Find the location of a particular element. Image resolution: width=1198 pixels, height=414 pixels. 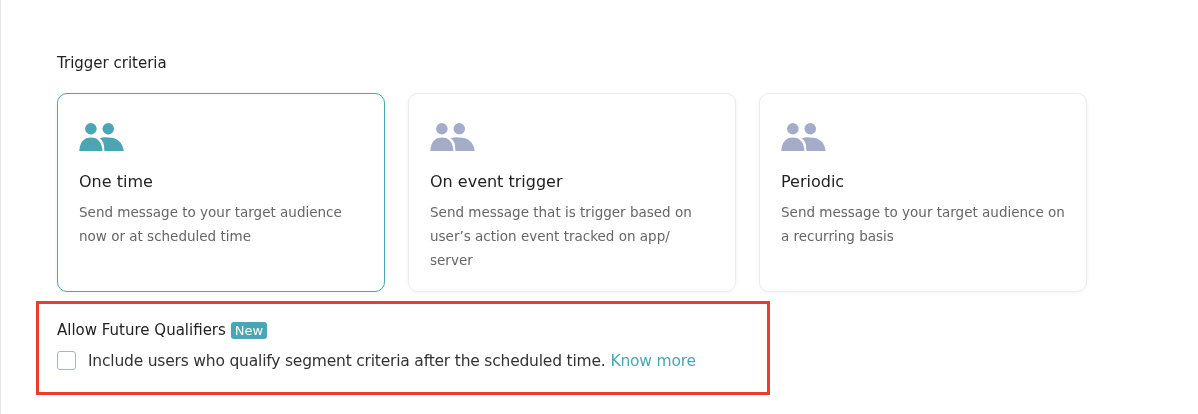

new-badge: New is located at coordinates (249, 330).